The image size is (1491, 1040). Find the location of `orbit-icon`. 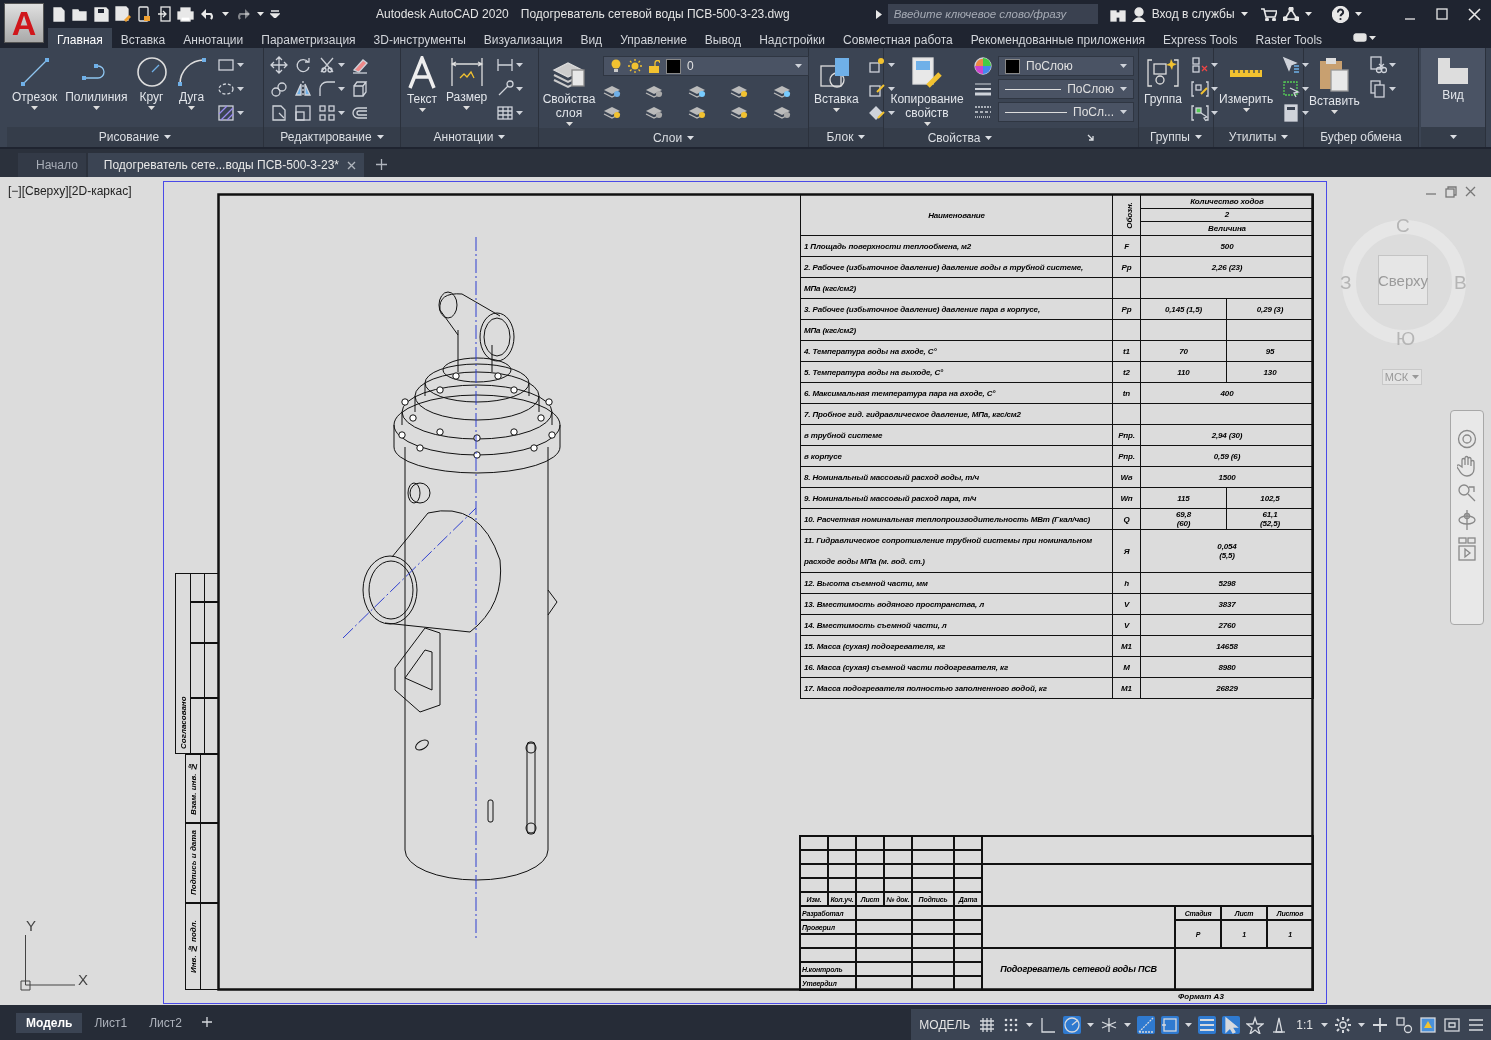

orbit-icon is located at coordinates (1467, 520).